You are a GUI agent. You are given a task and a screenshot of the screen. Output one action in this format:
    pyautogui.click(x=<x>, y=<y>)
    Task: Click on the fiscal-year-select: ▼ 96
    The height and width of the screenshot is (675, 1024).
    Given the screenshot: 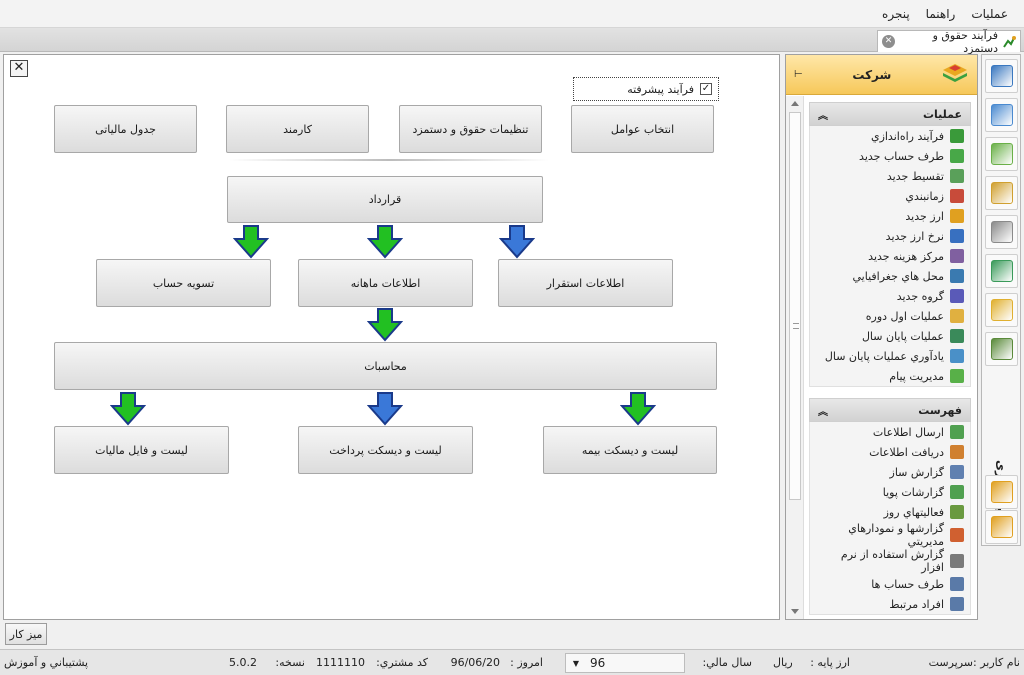 What is the action you would take?
    pyautogui.click(x=625, y=663)
    